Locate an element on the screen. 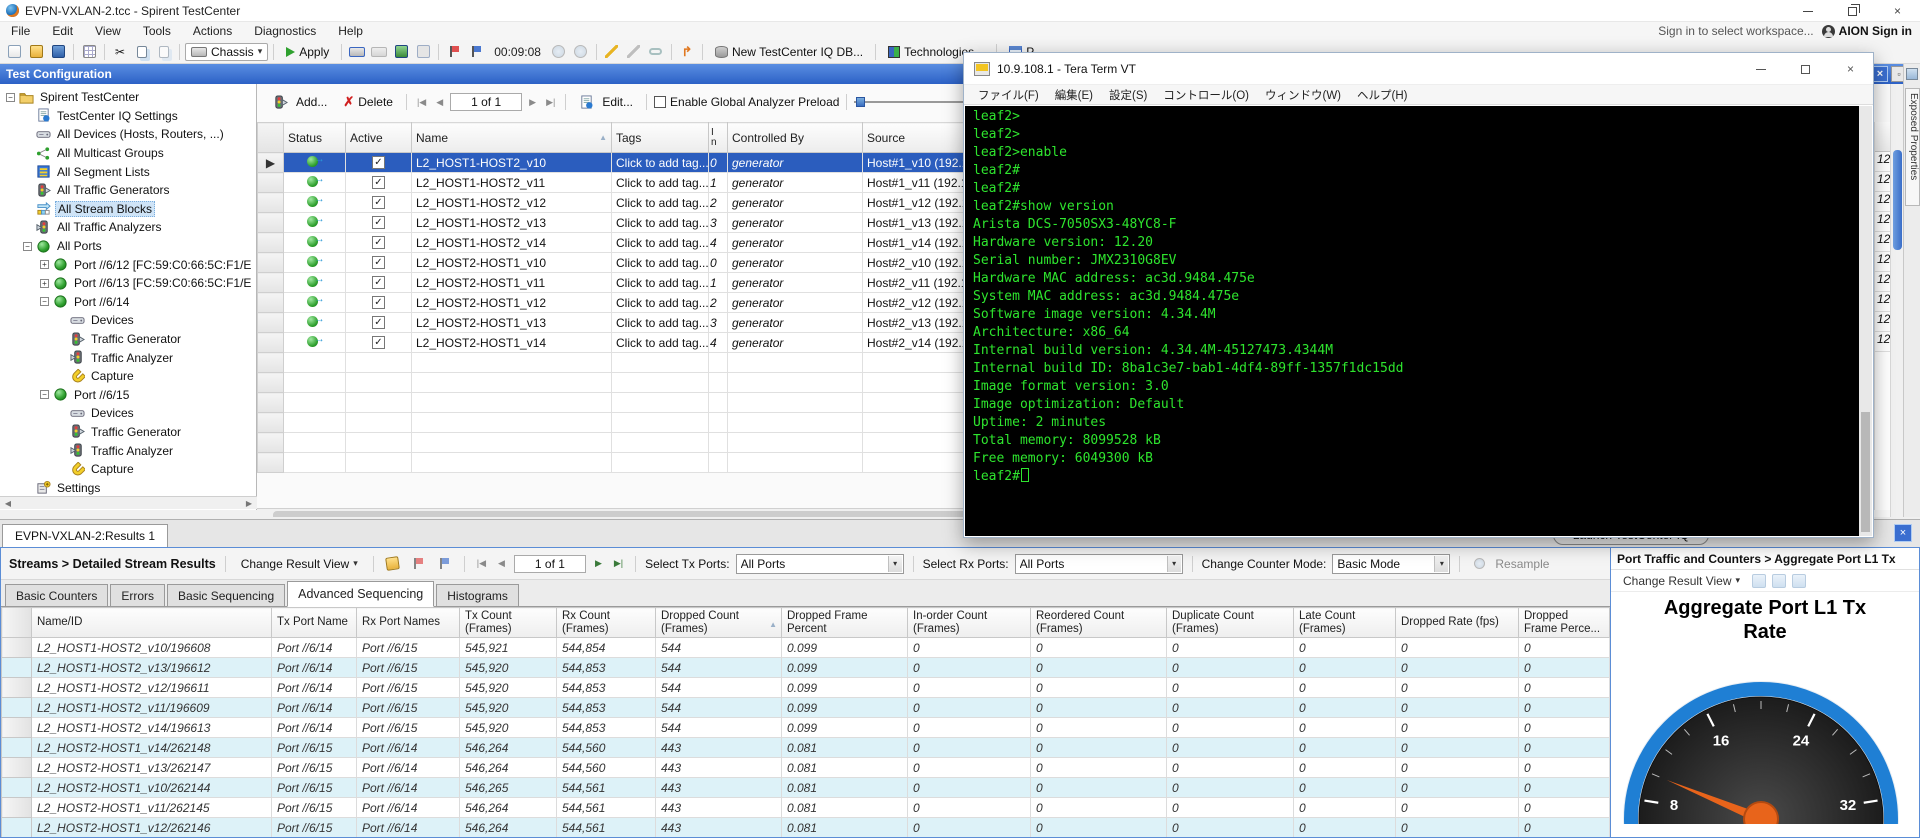 This screenshot has height=838, width=1920. start-devices-button is located at coordinates (559, 52).